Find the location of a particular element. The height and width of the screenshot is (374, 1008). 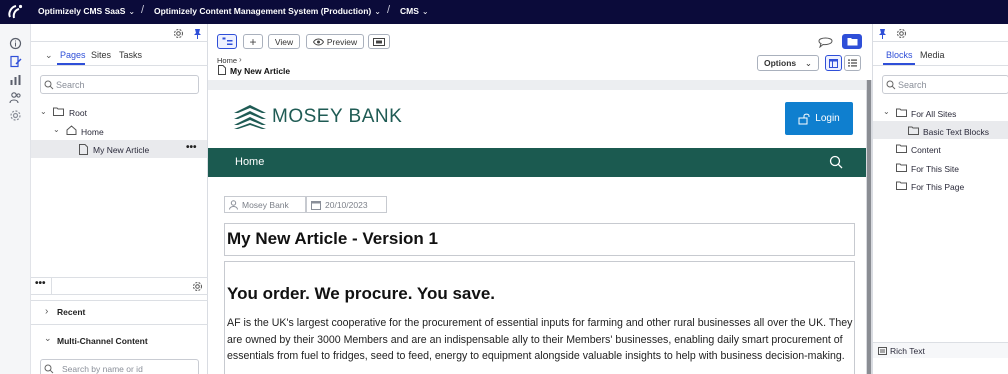

author-value: Mosey Bank is located at coordinates (265, 204).